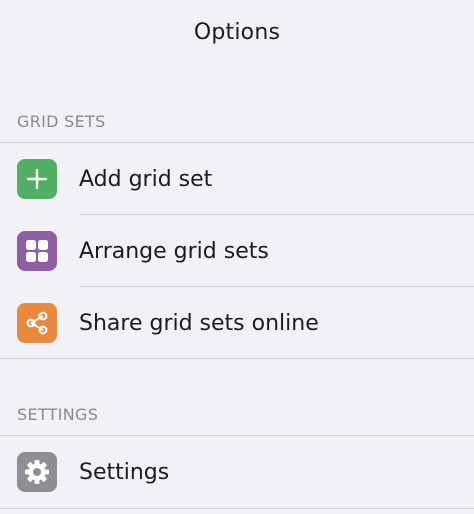 This screenshot has height=514, width=474. I want to click on settings-row: Settings, so click(237, 472).